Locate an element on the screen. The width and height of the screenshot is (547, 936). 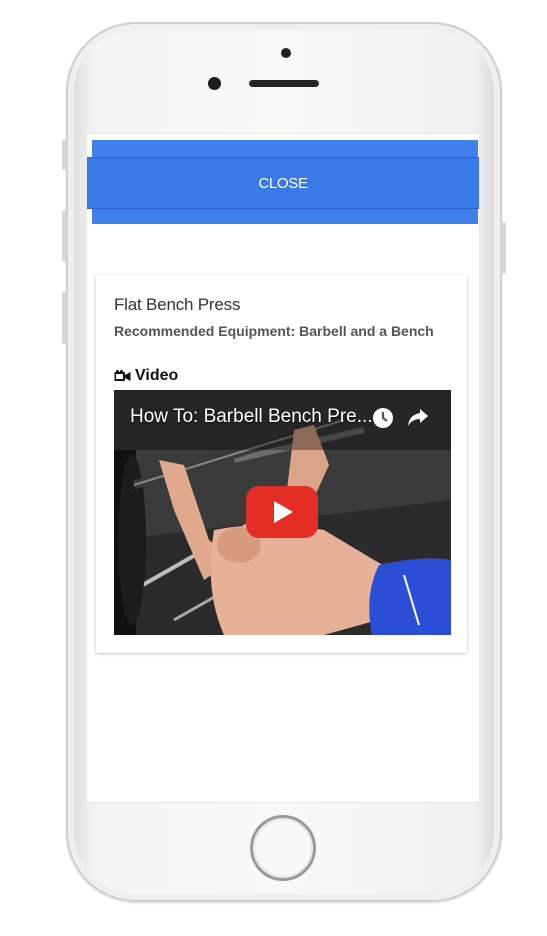
home-button is located at coordinates (283, 848).